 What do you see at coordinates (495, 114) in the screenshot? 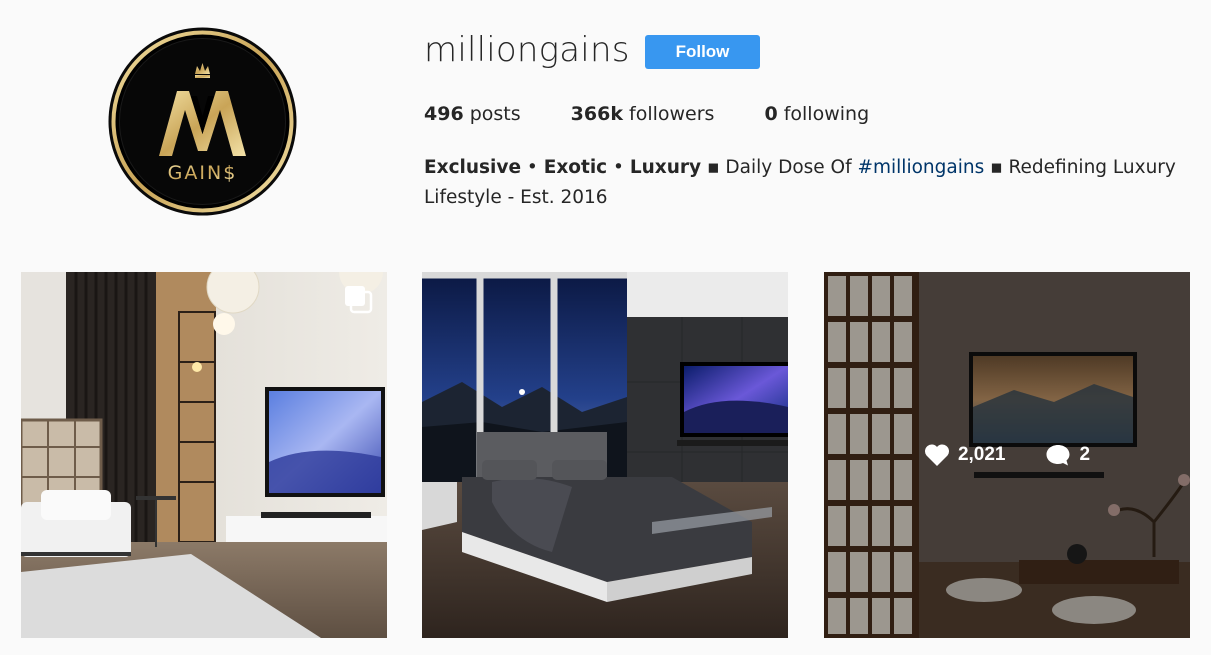
I see `posts-count-label: posts` at bounding box center [495, 114].